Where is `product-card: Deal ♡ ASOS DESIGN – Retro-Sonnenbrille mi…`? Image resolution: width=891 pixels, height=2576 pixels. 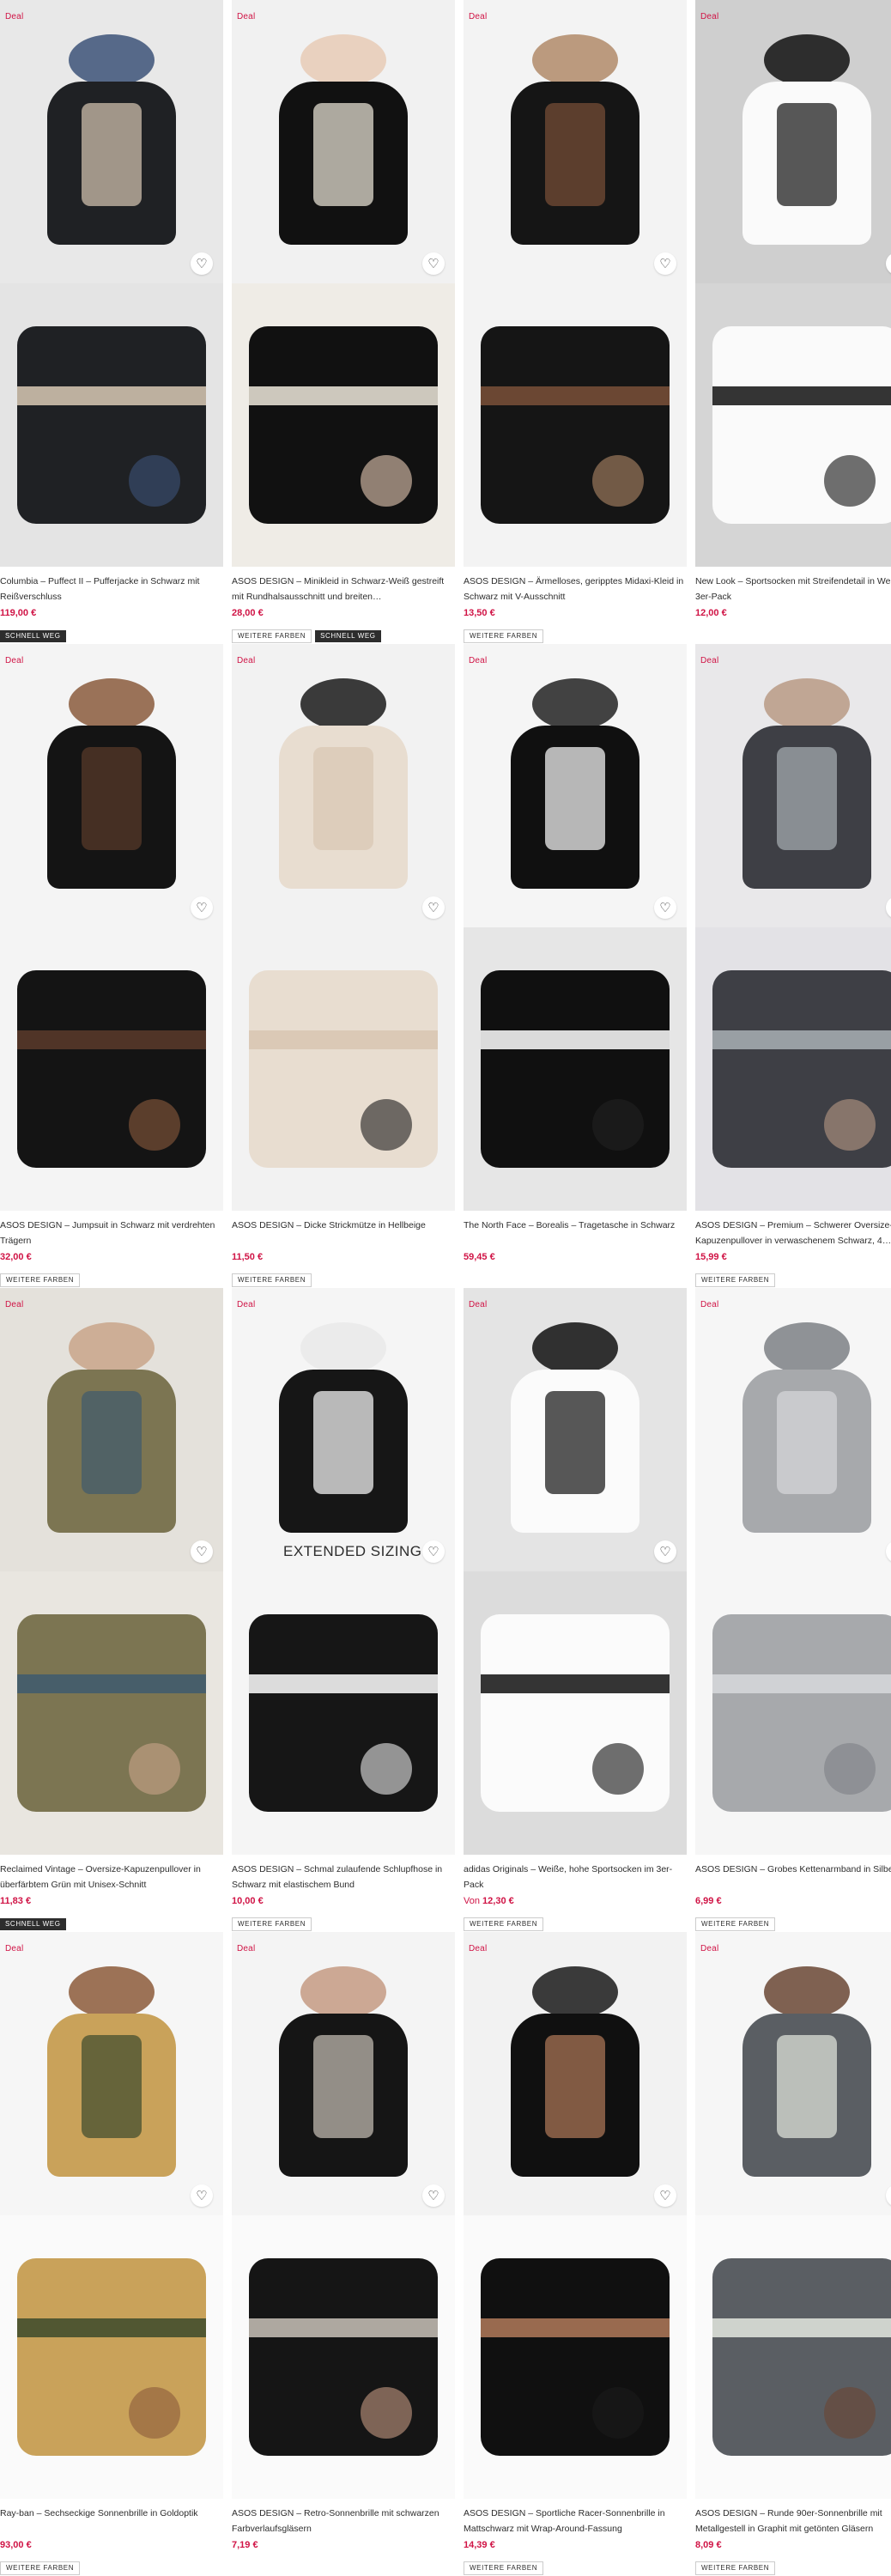 product-card: Deal ♡ ASOS DESIGN – Retro-Sonnenbrille mi… is located at coordinates (344, 2251).